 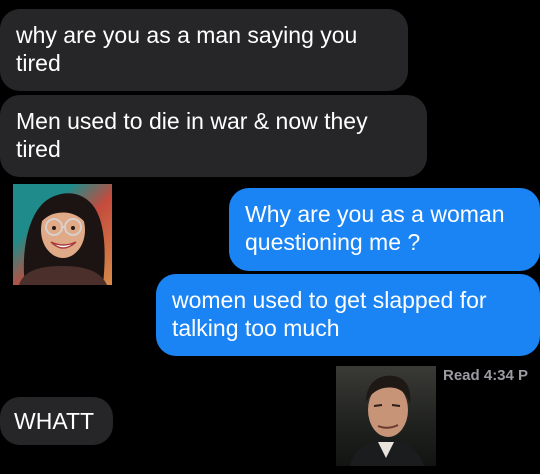 What do you see at coordinates (187, 35) in the screenshot?
I see `message-text-line: why are you as a man saying you` at bounding box center [187, 35].